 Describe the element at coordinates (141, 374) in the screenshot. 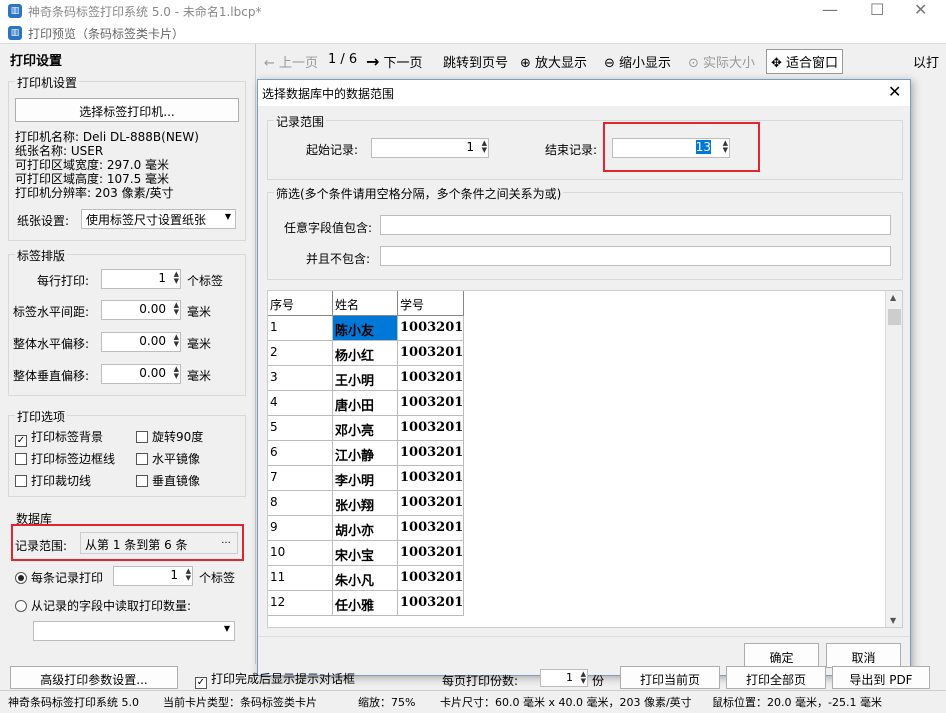

I see `voff-input: 0.00 ▲ ▼` at that location.